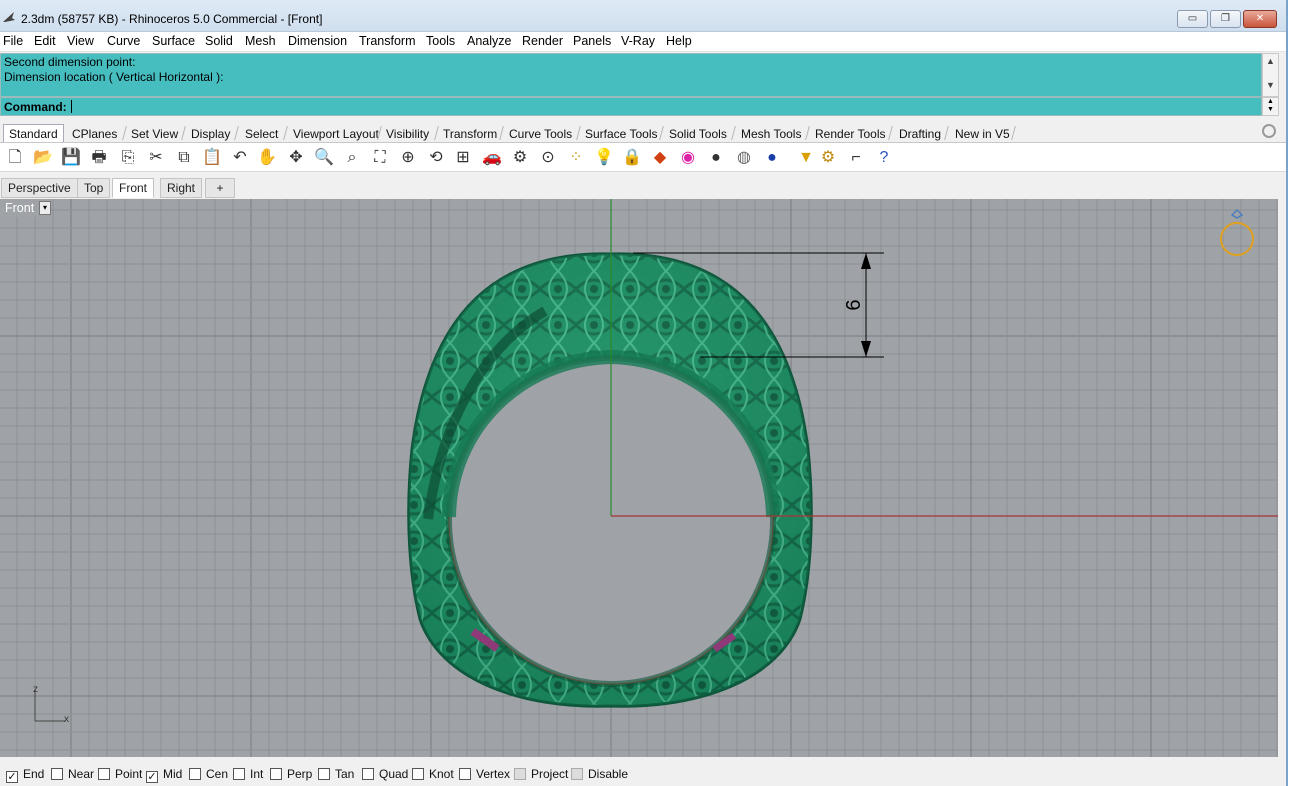  Describe the element at coordinates (688, 158) in the screenshot. I see `color-wheel-icon: ◉` at that location.